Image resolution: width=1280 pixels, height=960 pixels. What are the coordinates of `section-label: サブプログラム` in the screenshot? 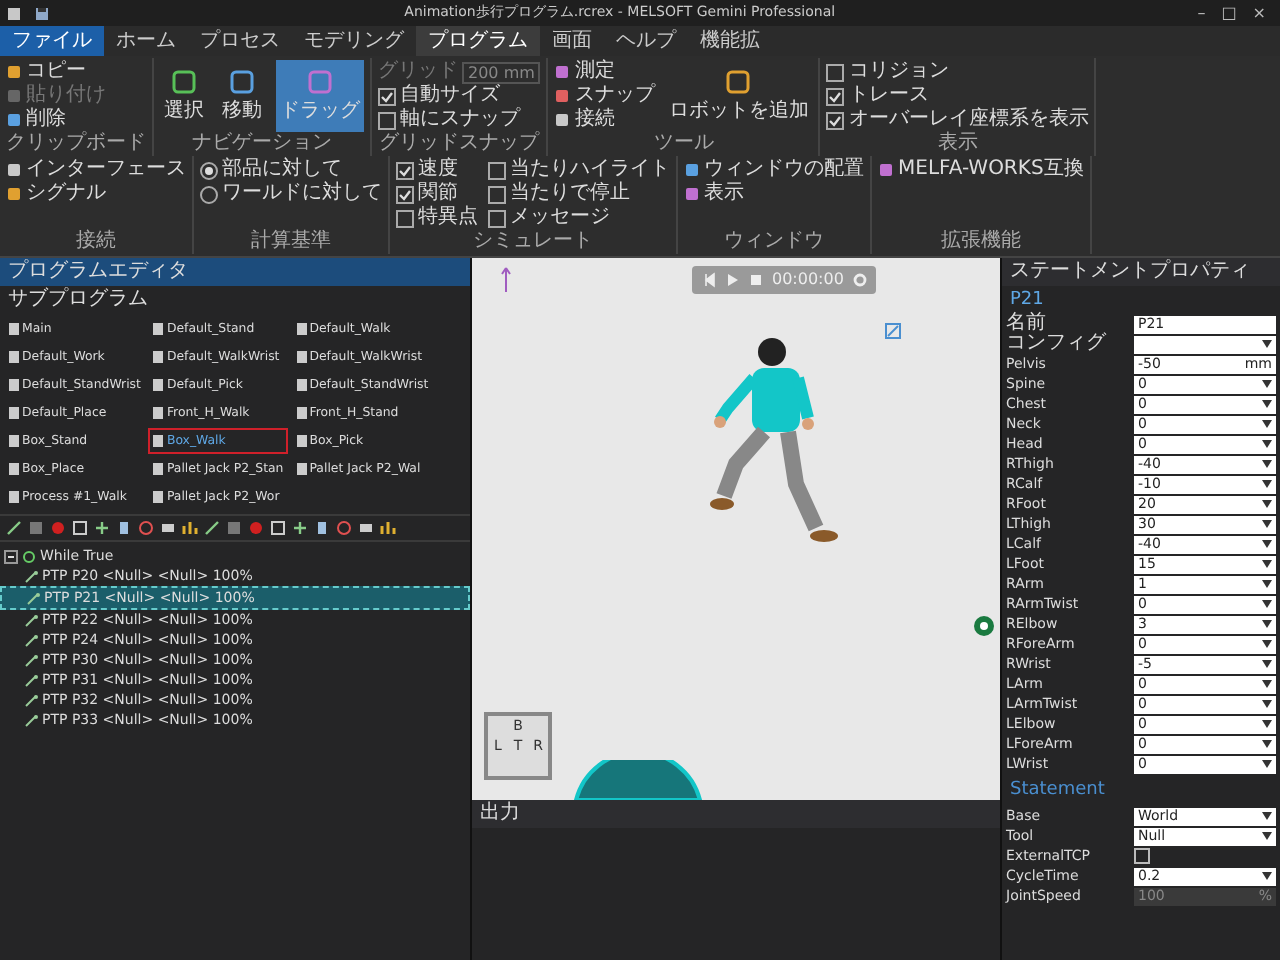 It's located at (78, 299).